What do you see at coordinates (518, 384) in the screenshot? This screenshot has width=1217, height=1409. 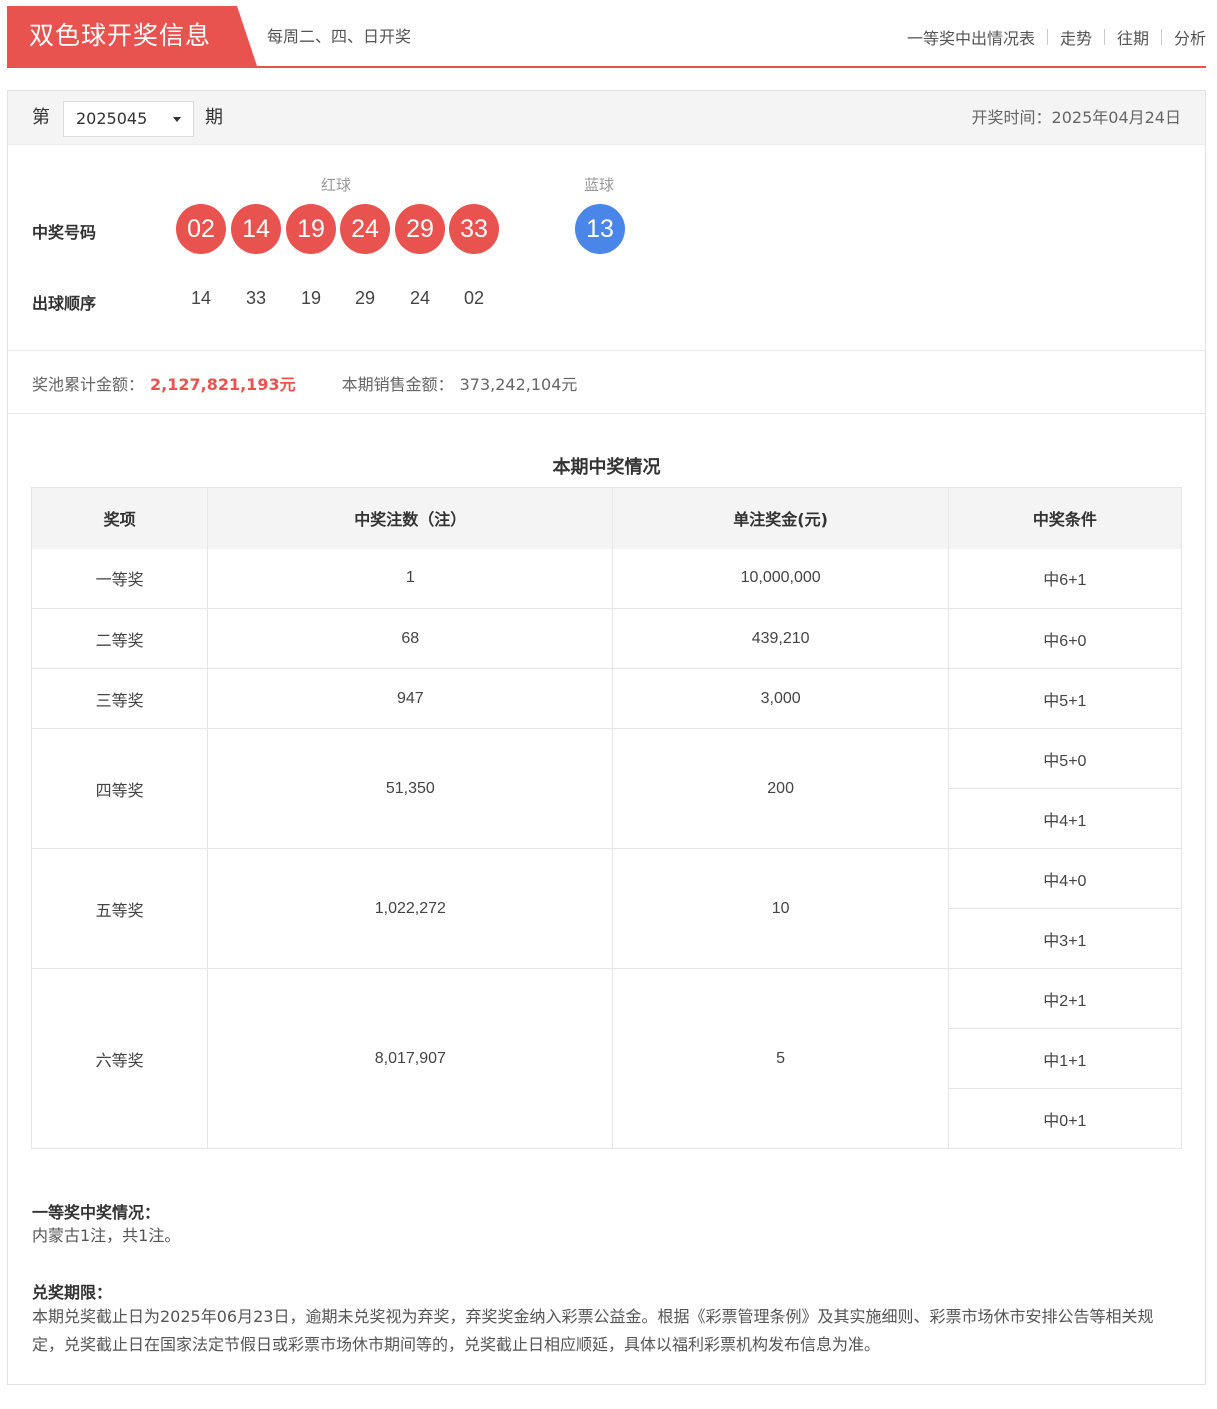 I see `sales-value: 373,242,104元` at bounding box center [518, 384].